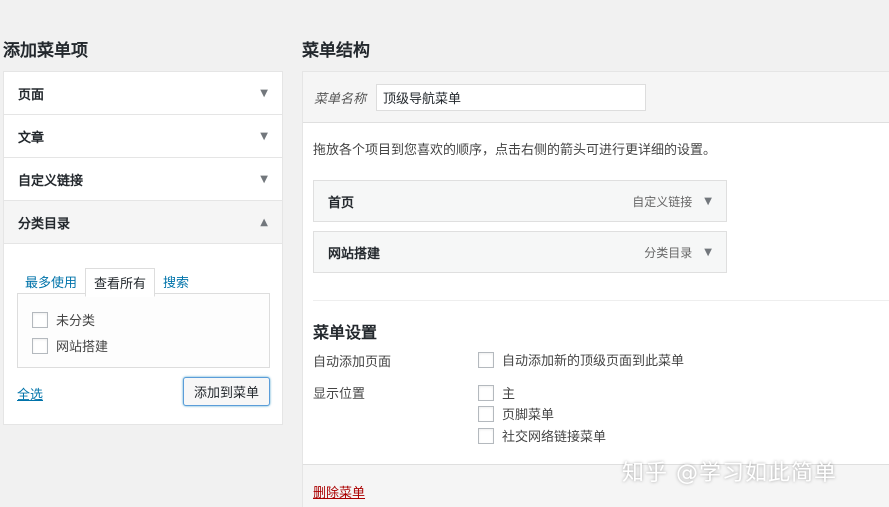 This screenshot has width=889, height=507. What do you see at coordinates (31, 95) in the screenshot?
I see `accordion-pages-label: 页面` at bounding box center [31, 95].